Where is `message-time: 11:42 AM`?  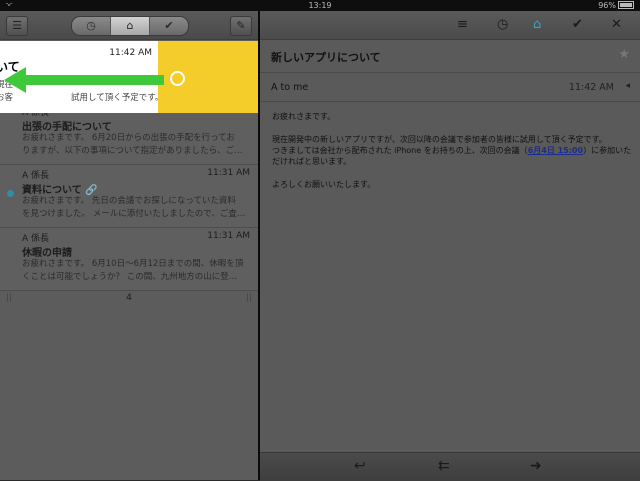 message-time: 11:42 AM is located at coordinates (591, 87).